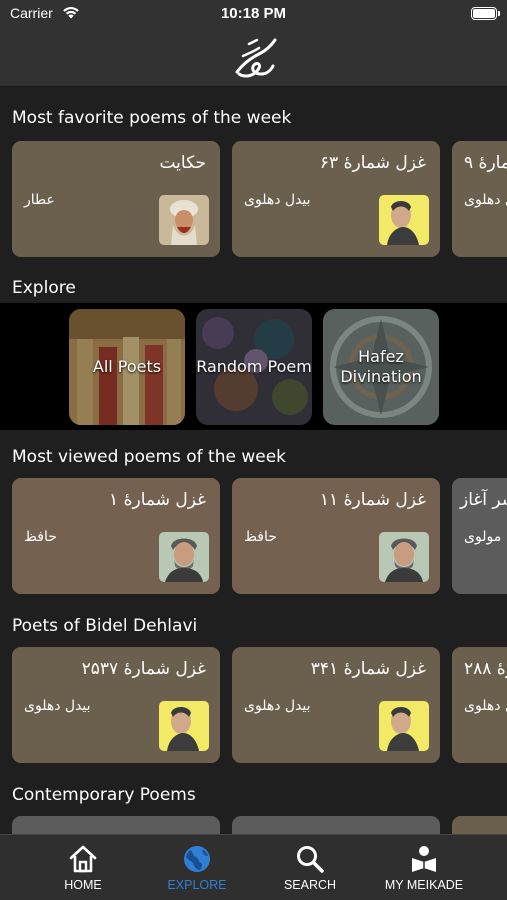 This screenshot has width=507, height=900. Describe the element at coordinates (424, 885) in the screenshot. I see `tab-my-meikade-label: MY MEIKADE` at that location.